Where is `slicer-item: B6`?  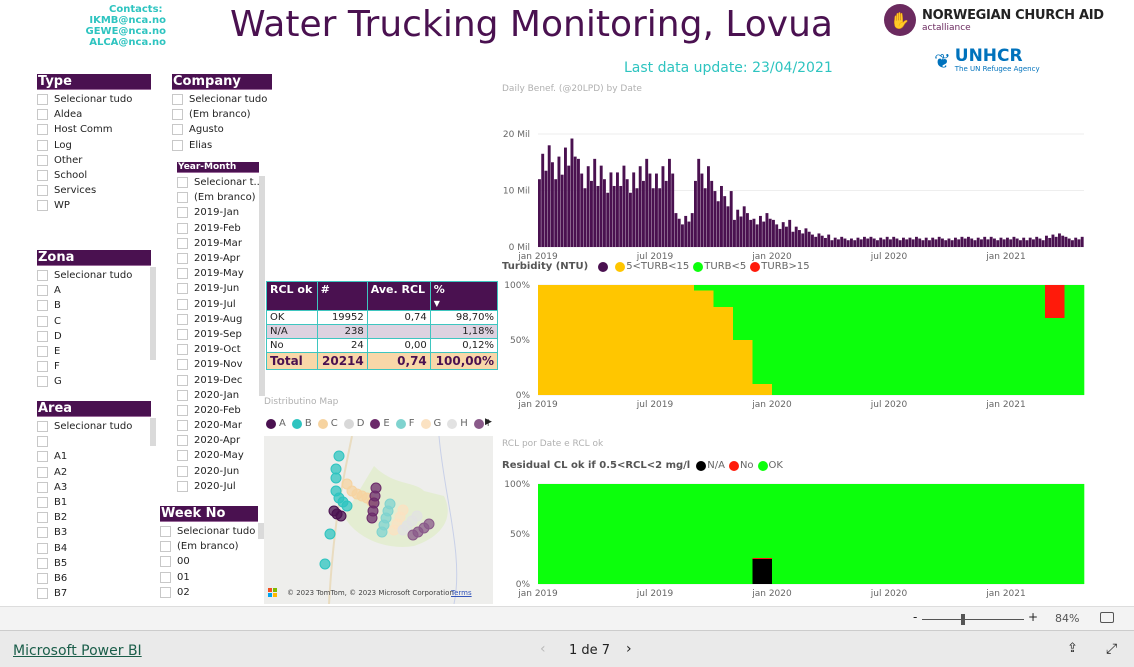 slicer-item: B6 is located at coordinates (94, 578).